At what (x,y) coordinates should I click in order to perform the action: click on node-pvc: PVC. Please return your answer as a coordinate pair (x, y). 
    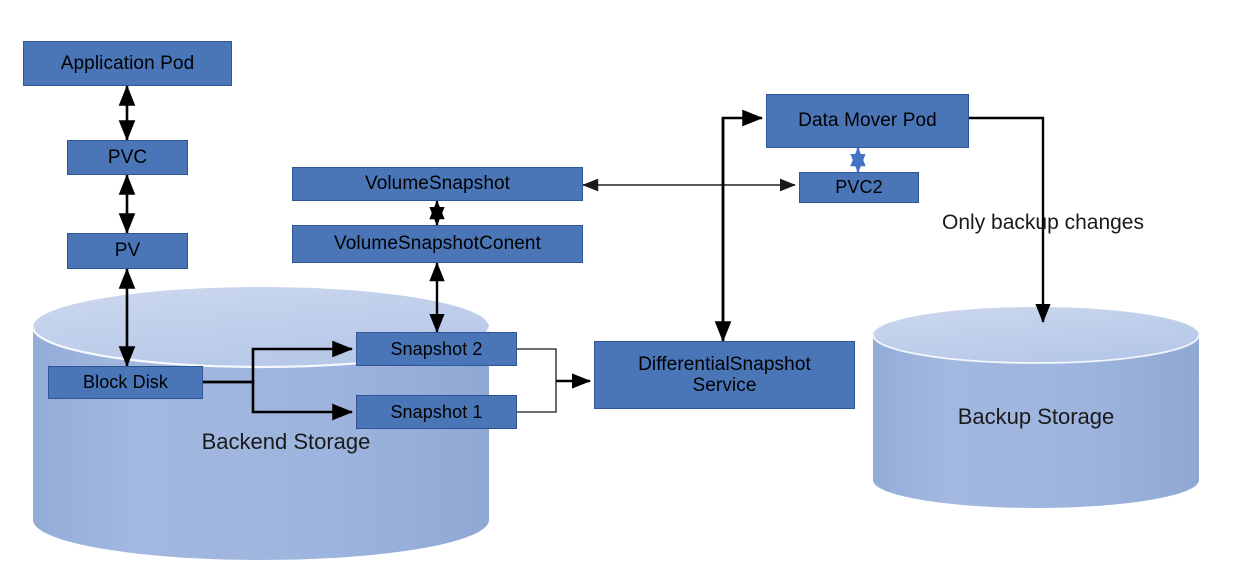
    Looking at the image, I should click on (127, 157).